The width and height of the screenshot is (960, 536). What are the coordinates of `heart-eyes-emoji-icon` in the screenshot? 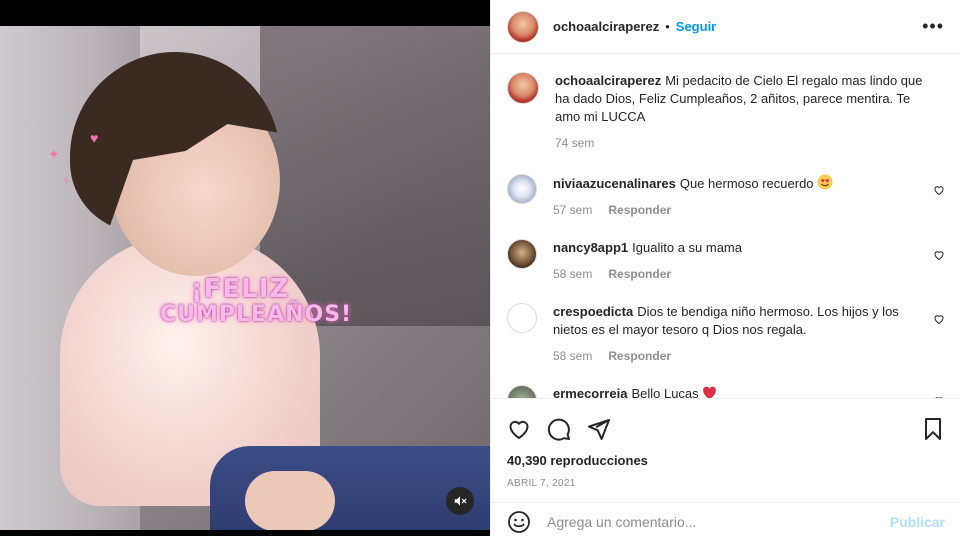 It's located at (825, 182).